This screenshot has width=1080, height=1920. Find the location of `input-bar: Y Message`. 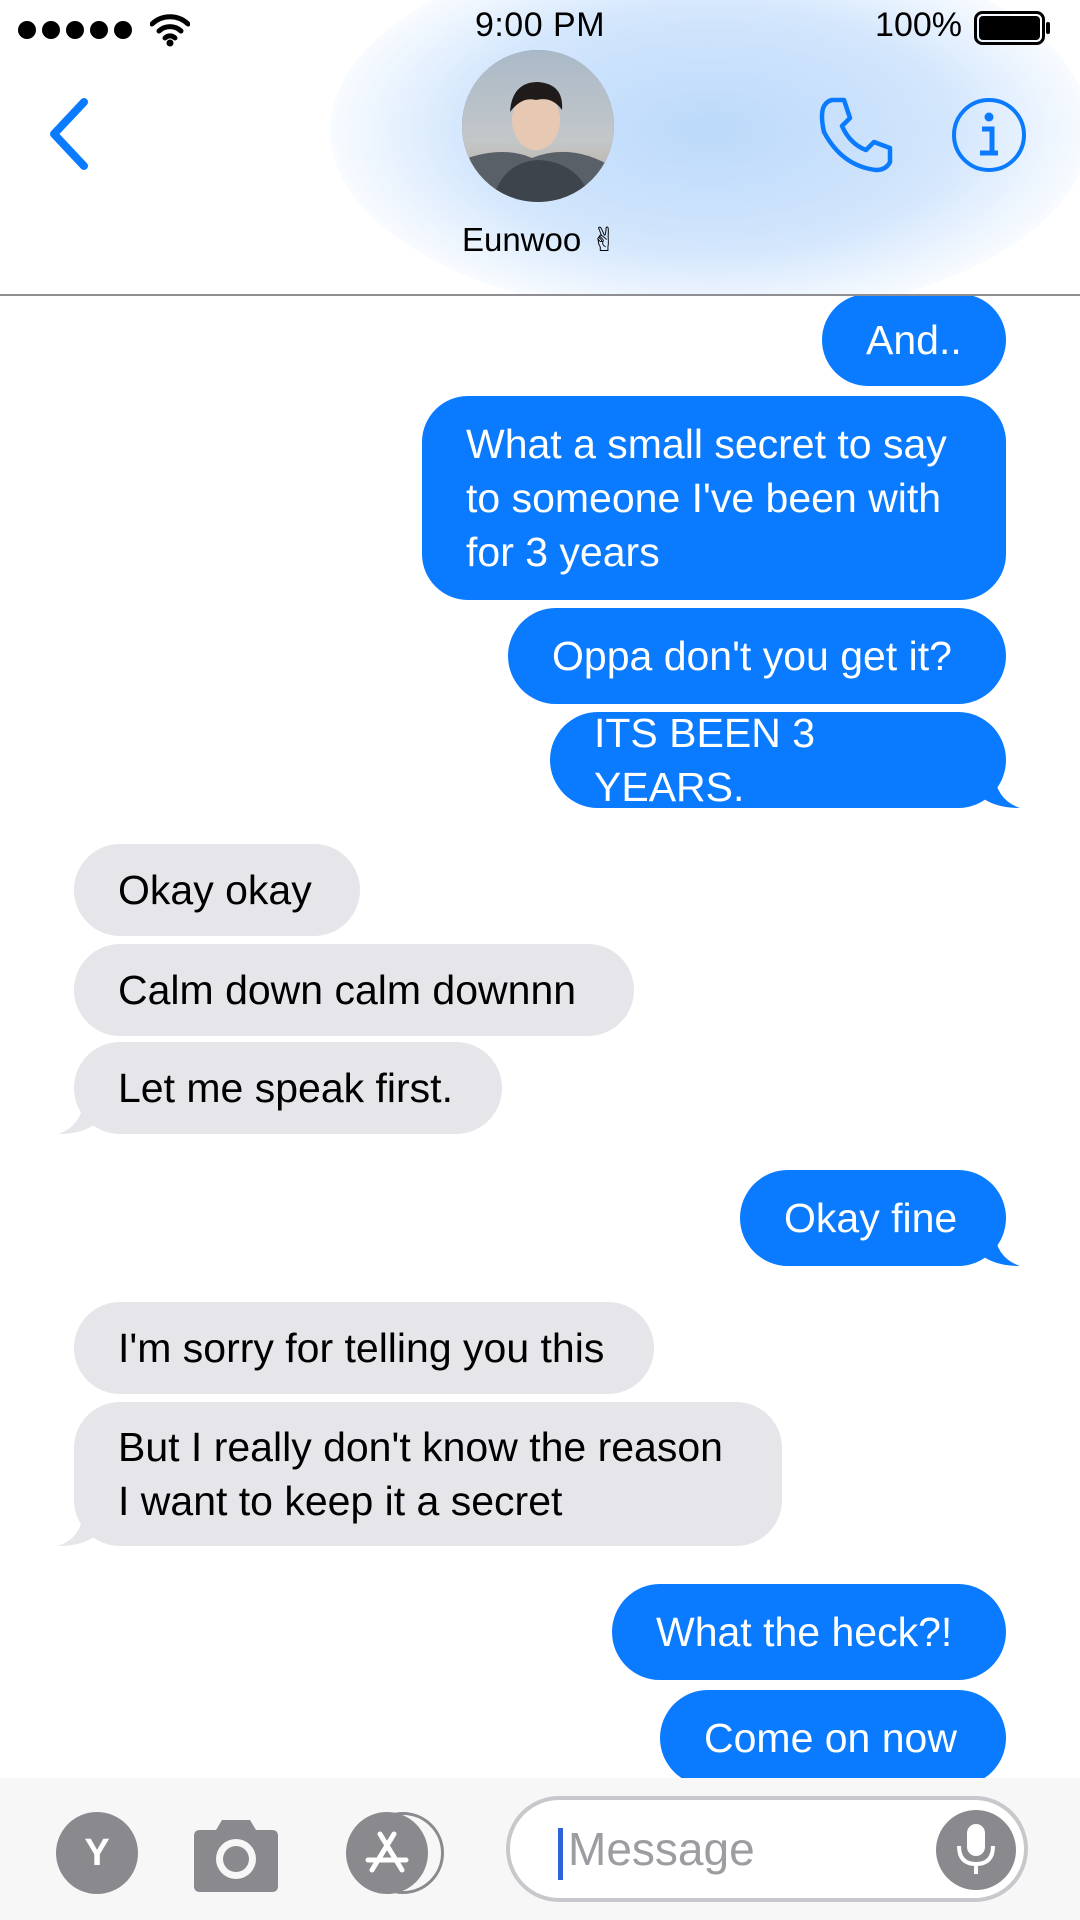

input-bar: Y Message is located at coordinates (540, 1849).